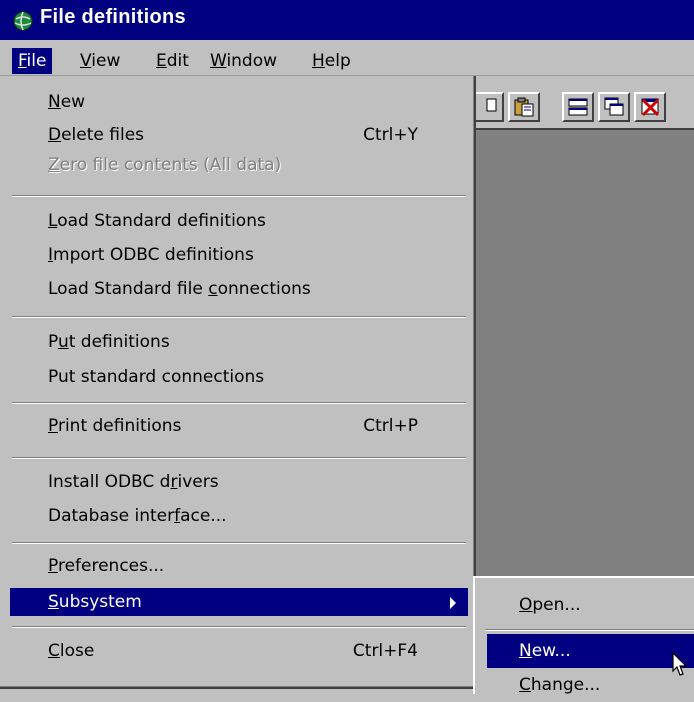 This screenshot has width=694, height=702. Describe the element at coordinates (390, 426) in the screenshot. I see `shortcut-print-definitions: Ctrl+P` at that location.